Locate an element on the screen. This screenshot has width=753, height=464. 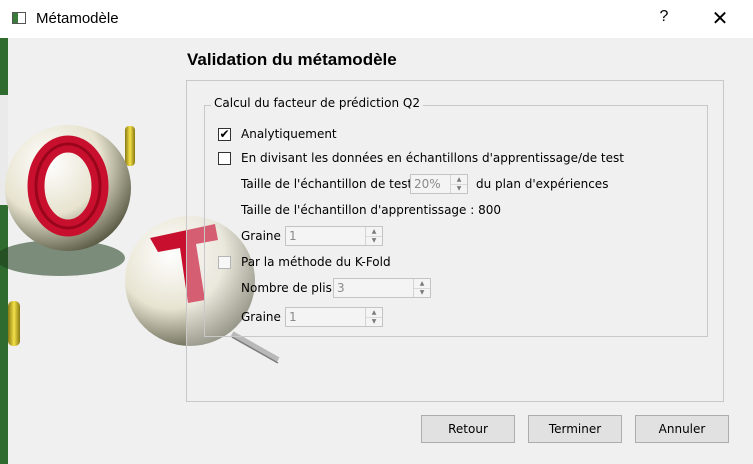
kfold-checkbox is located at coordinates (224, 262).